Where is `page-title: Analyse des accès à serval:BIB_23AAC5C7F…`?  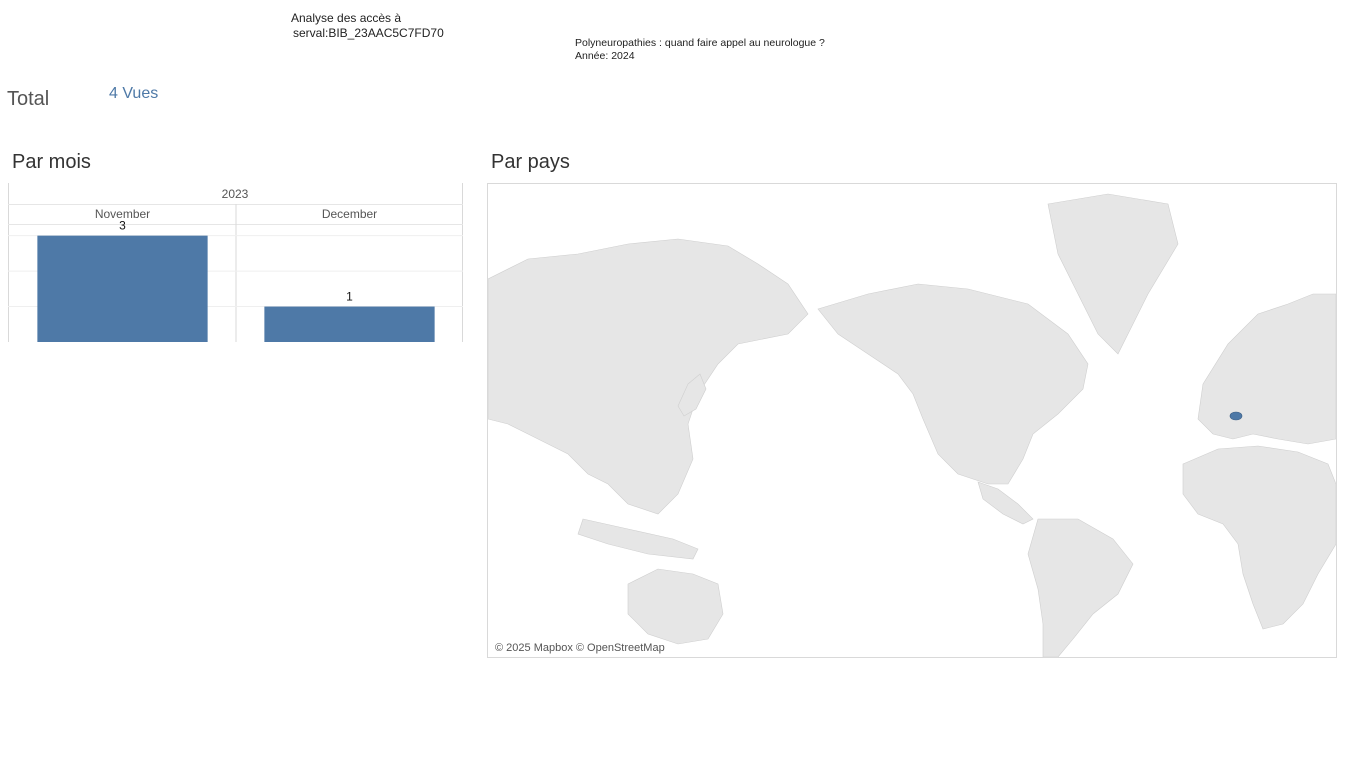 page-title: Analyse des accès à serval:BIB_23AAC5C7F… is located at coordinates (367, 26).